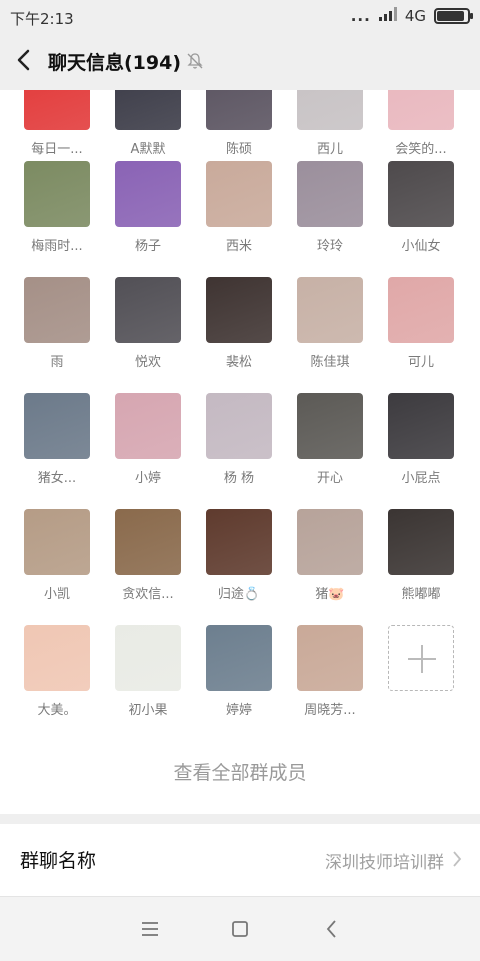 The image size is (480, 961). I want to click on view-all-members-button: 查看全部群成员, so click(240, 773).